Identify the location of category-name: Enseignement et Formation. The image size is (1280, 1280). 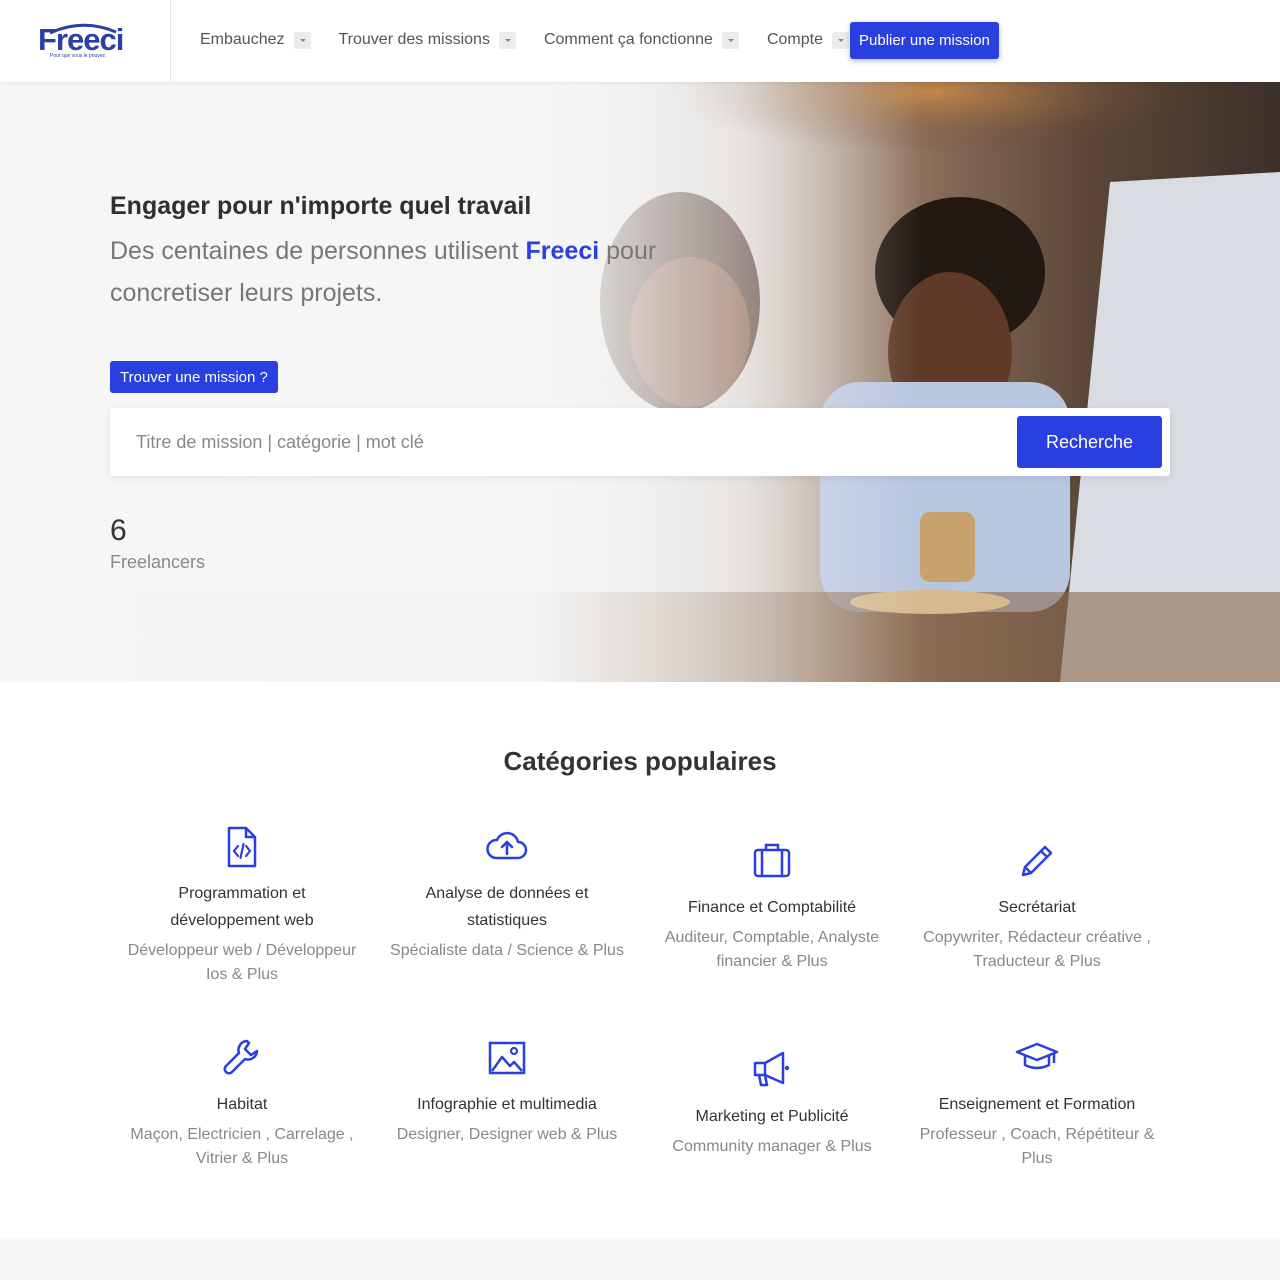
(1037, 1104).